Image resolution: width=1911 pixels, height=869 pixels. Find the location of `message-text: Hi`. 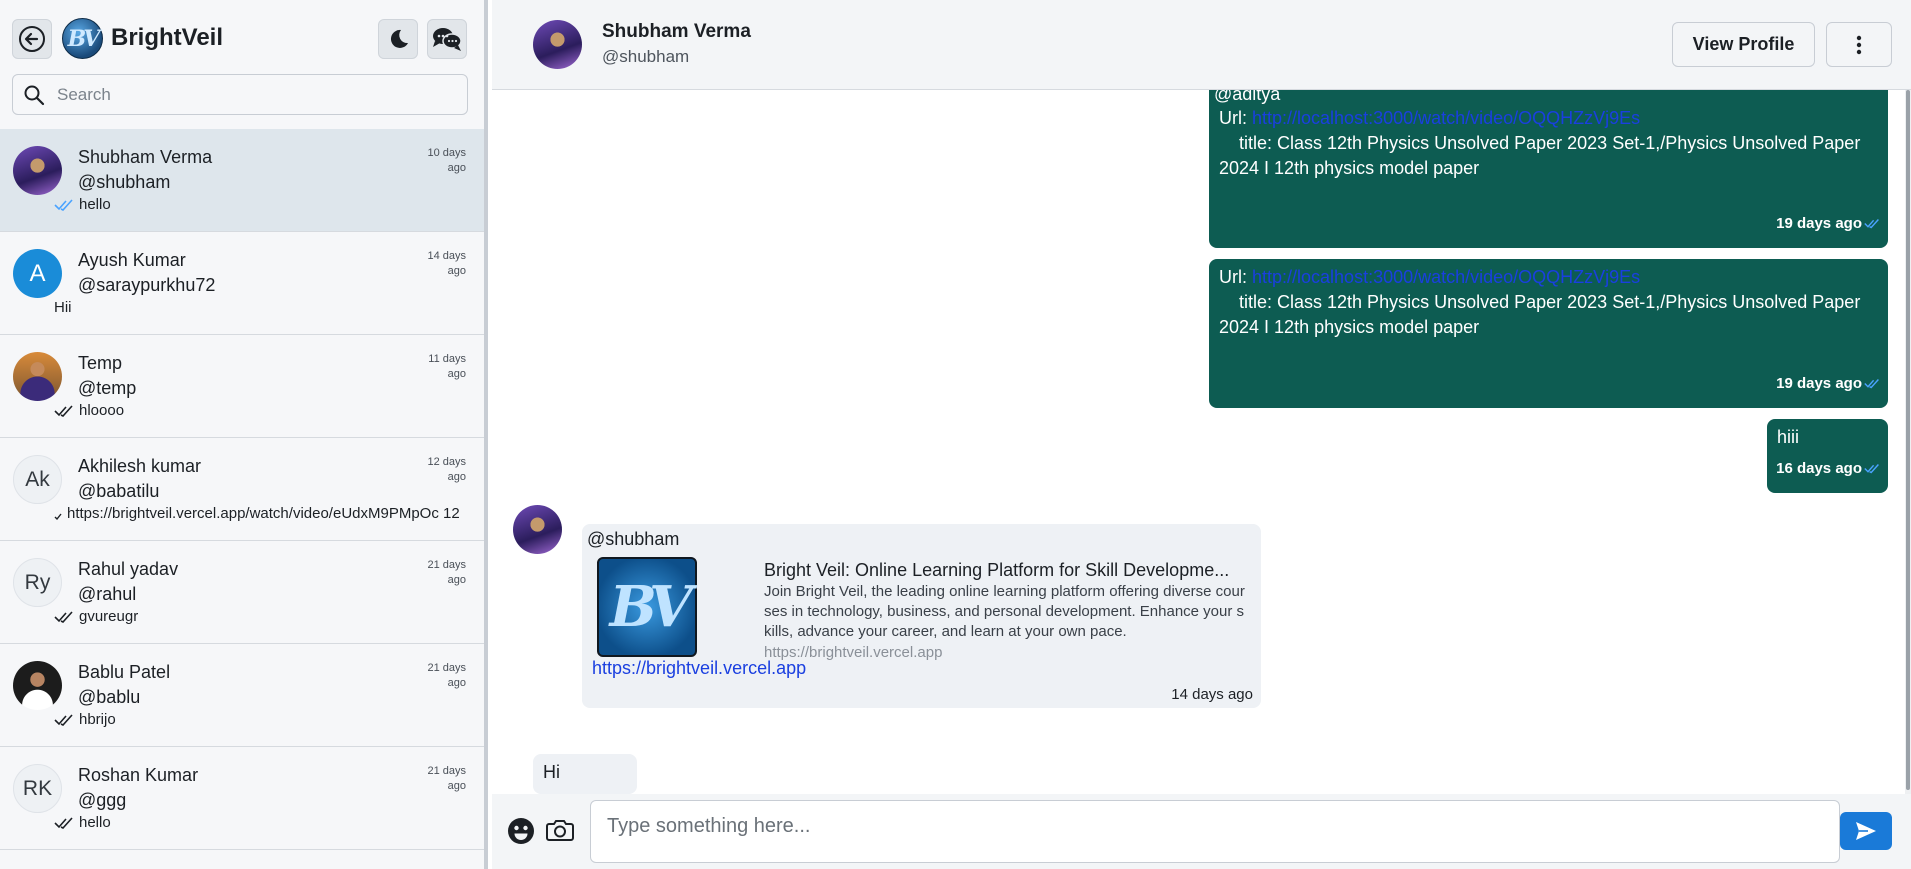

message-text: Hi is located at coordinates (551, 772).